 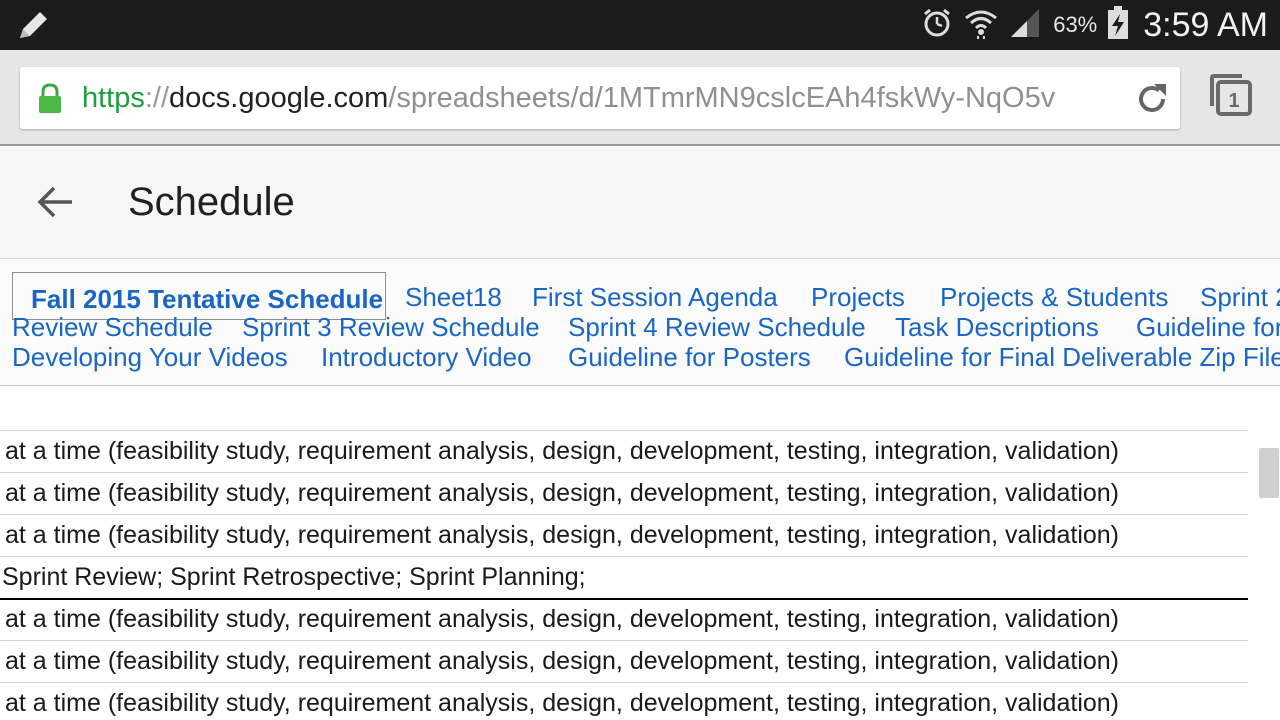 What do you see at coordinates (981, 25) in the screenshot?
I see `wifi-icon` at bounding box center [981, 25].